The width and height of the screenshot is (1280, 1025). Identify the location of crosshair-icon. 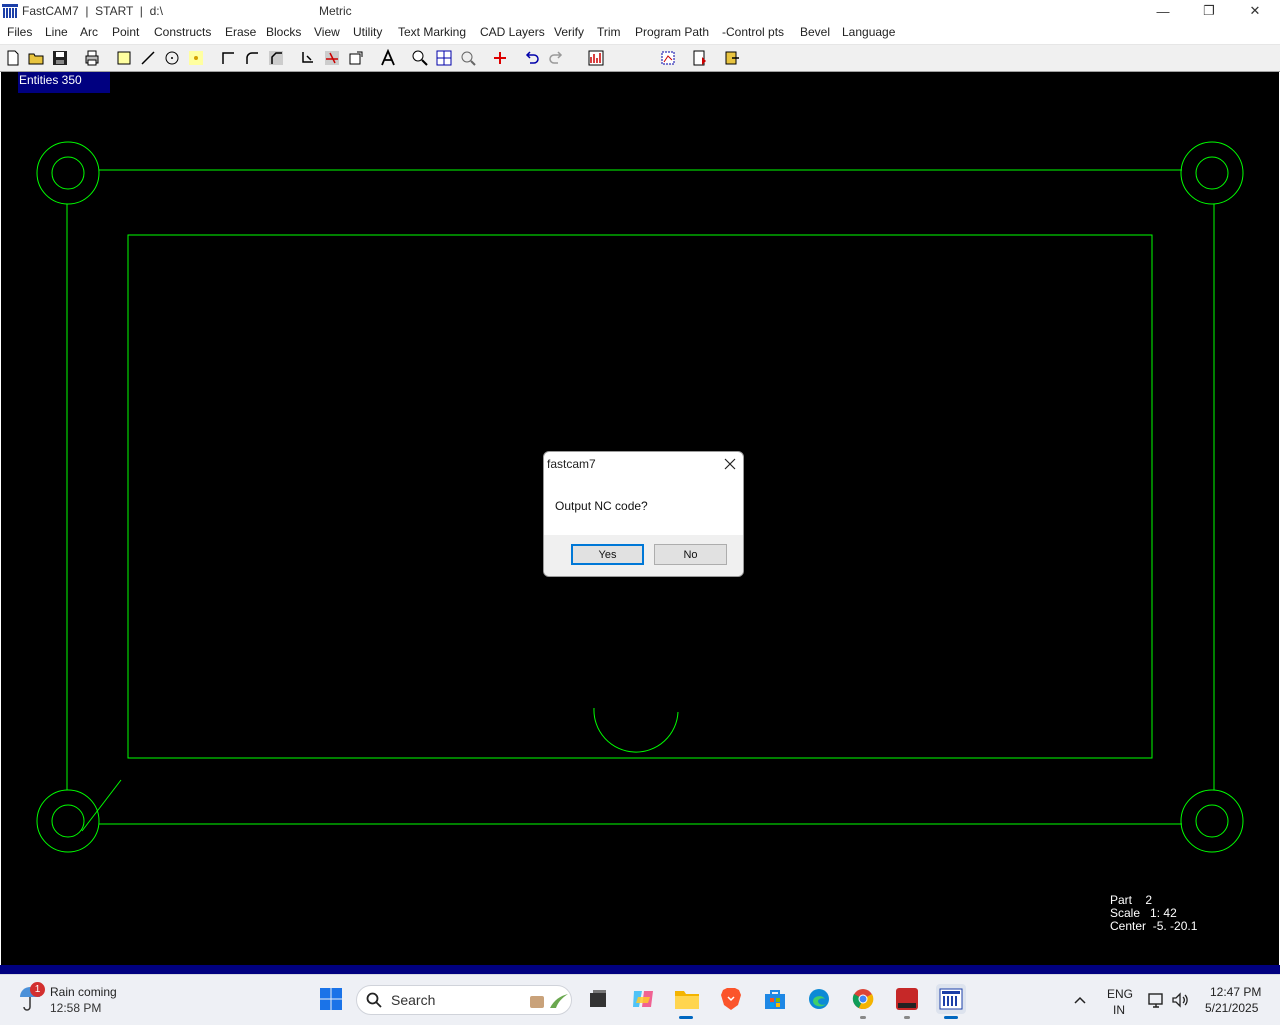
(499, 57).